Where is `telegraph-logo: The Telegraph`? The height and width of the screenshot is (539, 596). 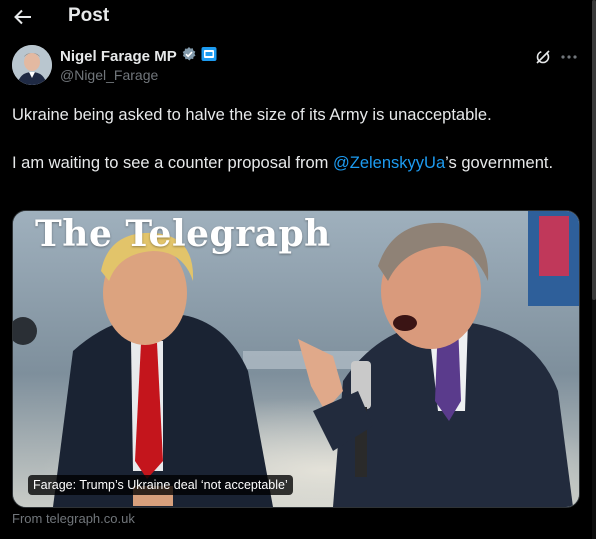 telegraph-logo: The Telegraph is located at coordinates (183, 234).